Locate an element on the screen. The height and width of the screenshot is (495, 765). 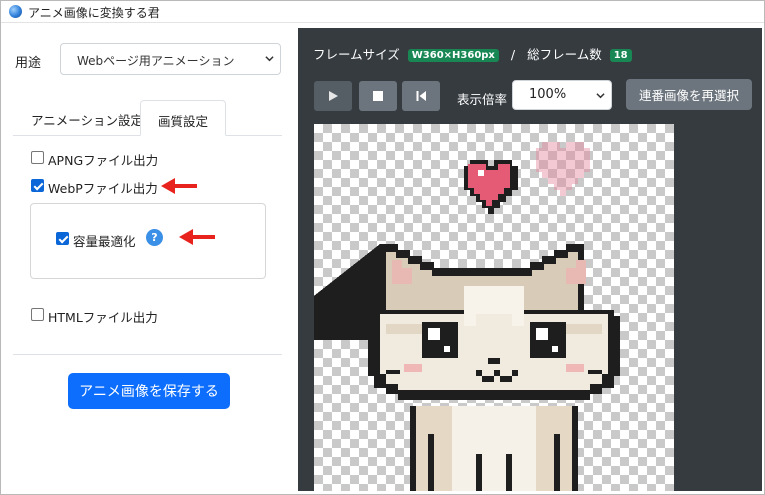
total-frames-badge: 18 is located at coordinates (620, 55).